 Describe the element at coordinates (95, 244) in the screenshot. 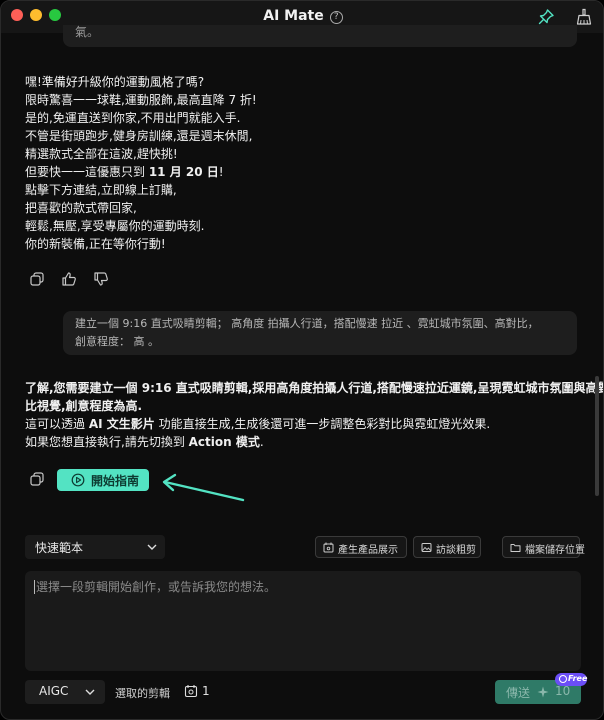

I see `ai-message-line: 你的新裝備,正在等你行動!` at that location.